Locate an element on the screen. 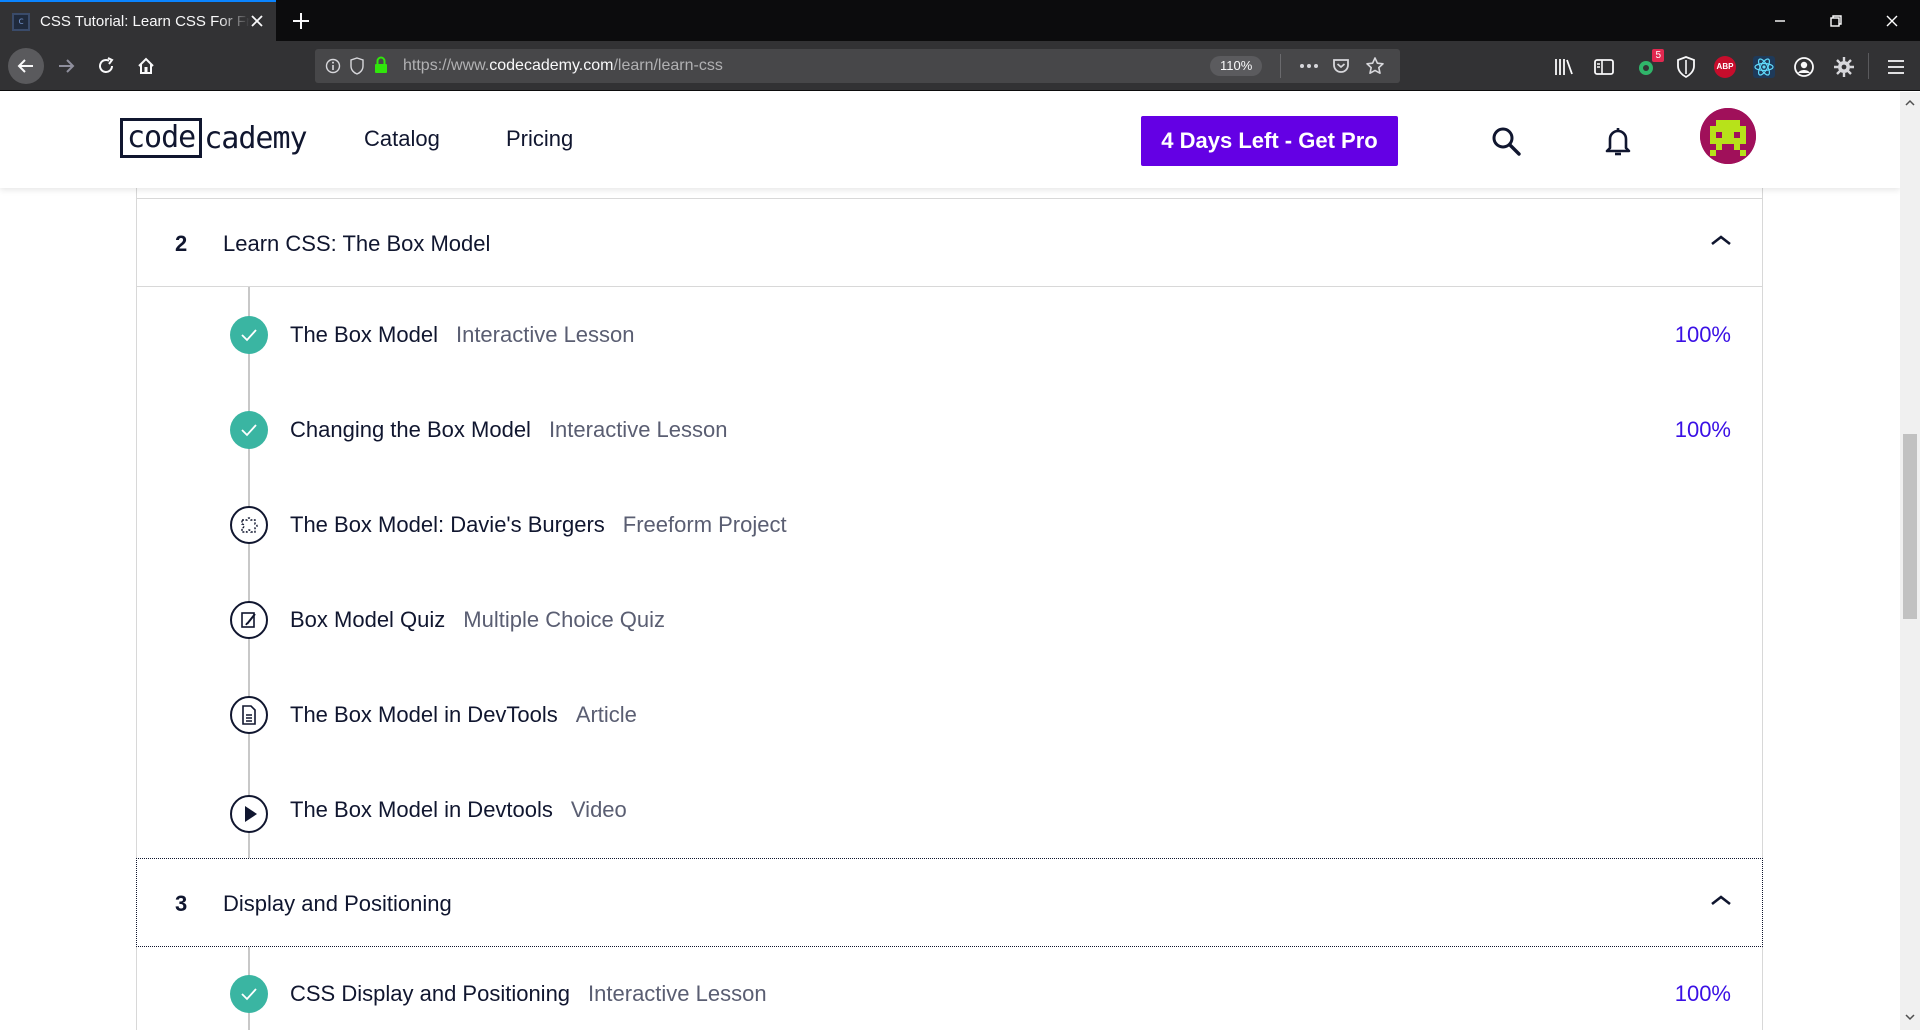 This screenshot has height=1030, width=1920. bell-icon is located at coordinates (1618, 141).